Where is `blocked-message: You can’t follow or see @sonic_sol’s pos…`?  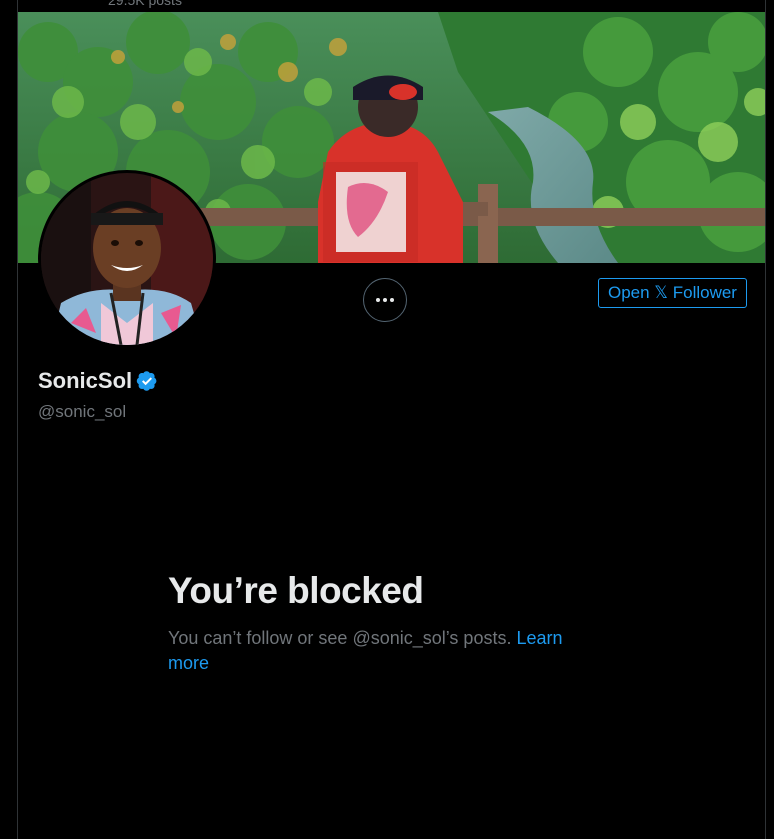
blocked-message: You can’t follow or see @sonic_sol’s pos… is located at coordinates (388, 651).